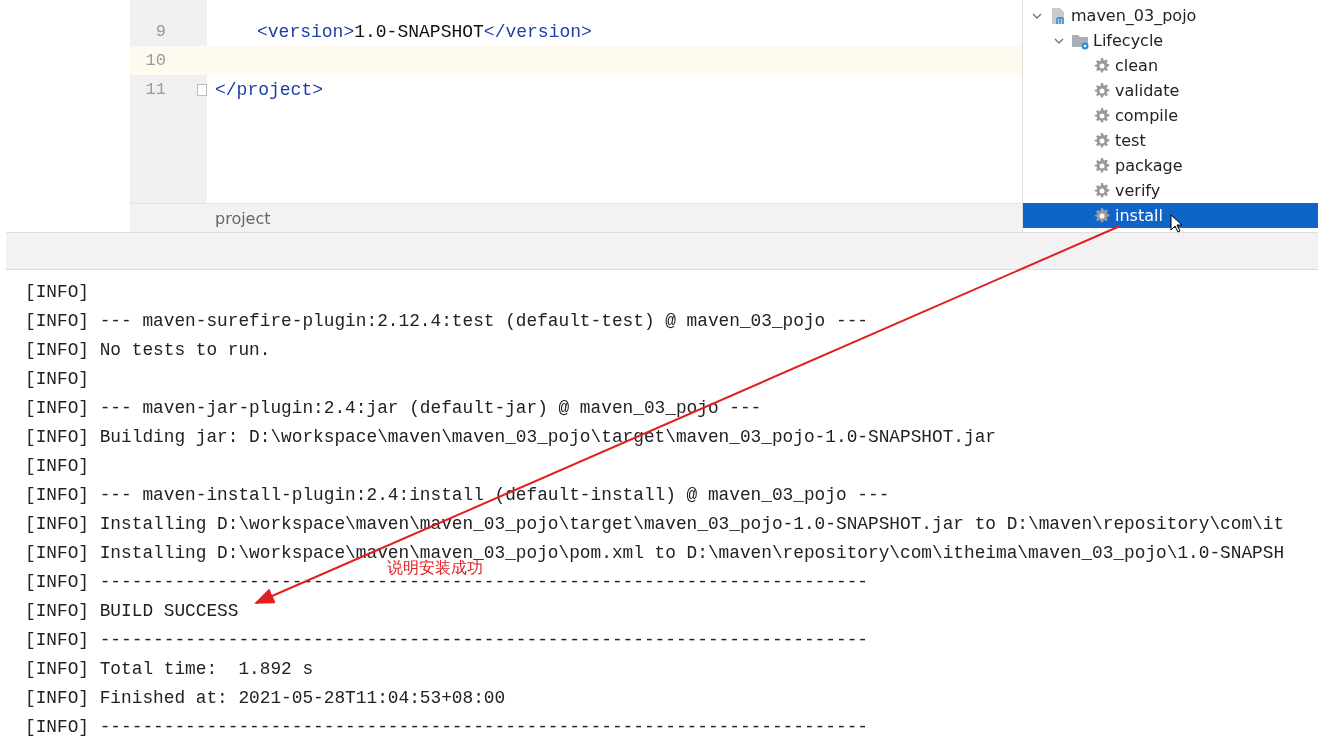 The image size is (1318, 748). What do you see at coordinates (435, 568) in the screenshot?
I see `annotation-note: 说明安装成功` at bounding box center [435, 568].